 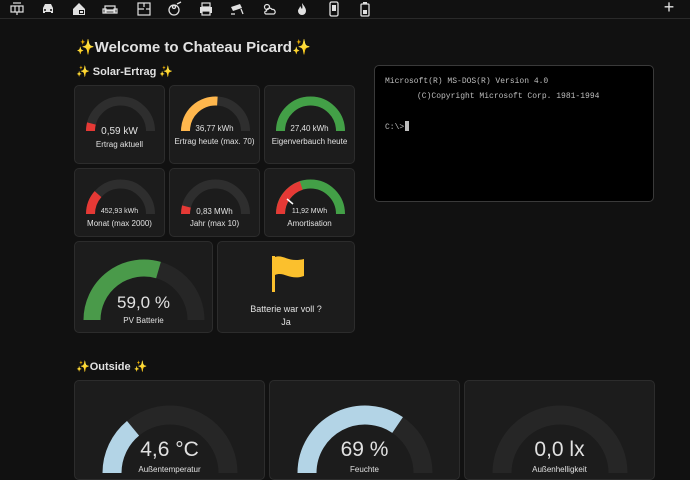 I want to click on gauge-card-aussenhelligkeit: 0,0 lx Außenhelligkeit, so click(x=559, y=430).